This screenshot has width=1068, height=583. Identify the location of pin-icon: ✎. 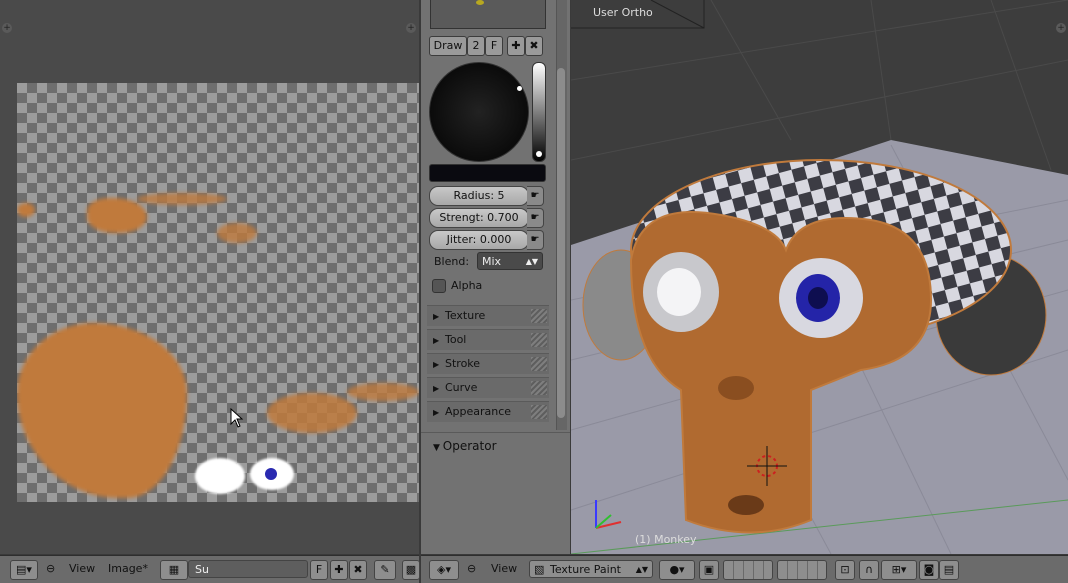
(385, 569).